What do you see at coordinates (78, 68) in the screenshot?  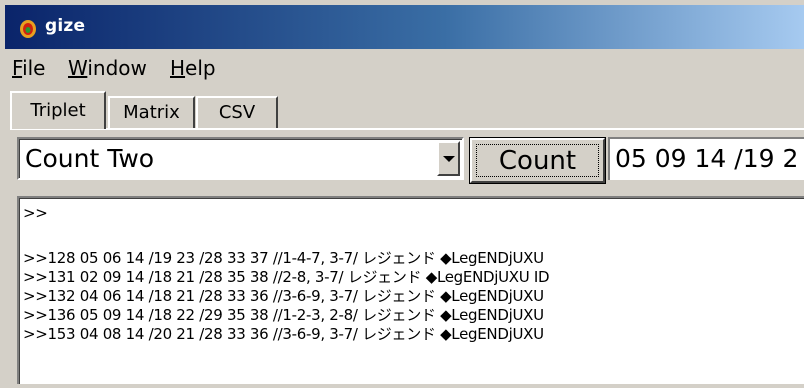 I see `menu-window-accel: W` at bounding box center [78, 68].